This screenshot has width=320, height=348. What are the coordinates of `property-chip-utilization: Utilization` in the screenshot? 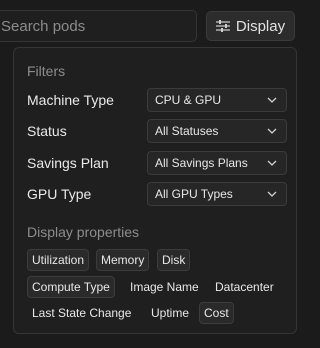 It's located at (58, 260).